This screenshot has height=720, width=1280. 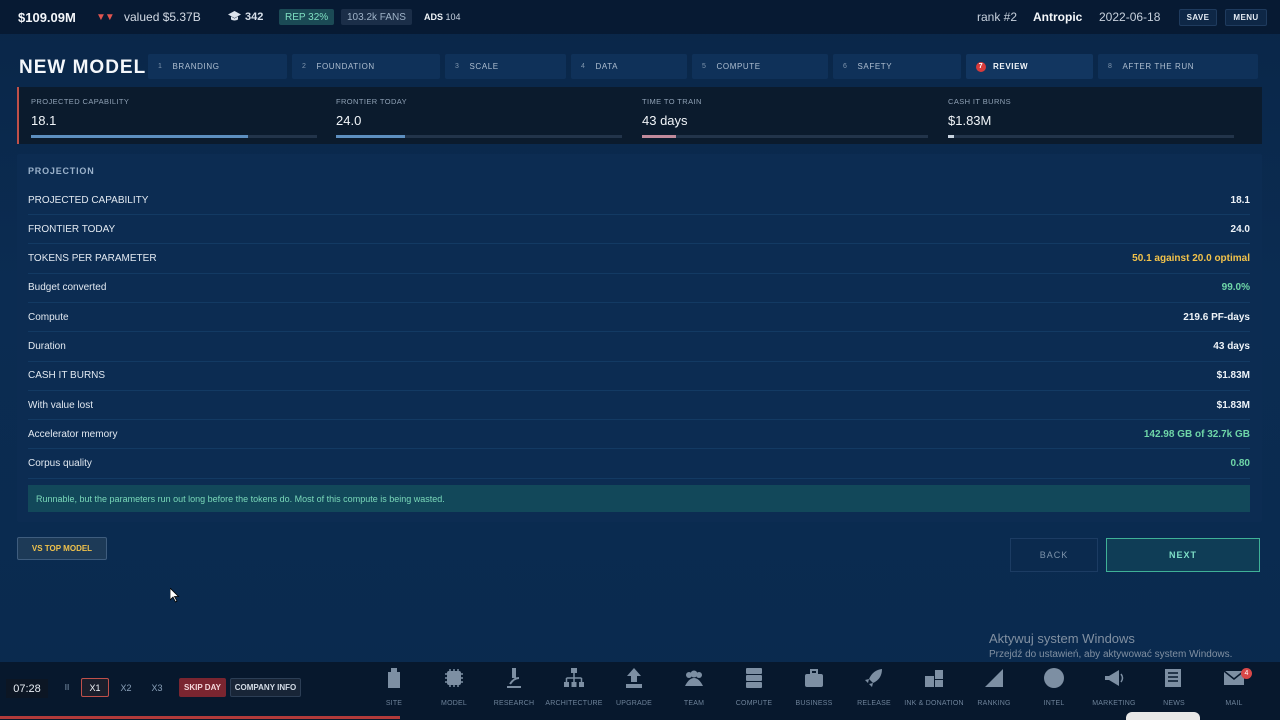 I want to click on nav-research: RESEARCH, so click(x=514, y=687).